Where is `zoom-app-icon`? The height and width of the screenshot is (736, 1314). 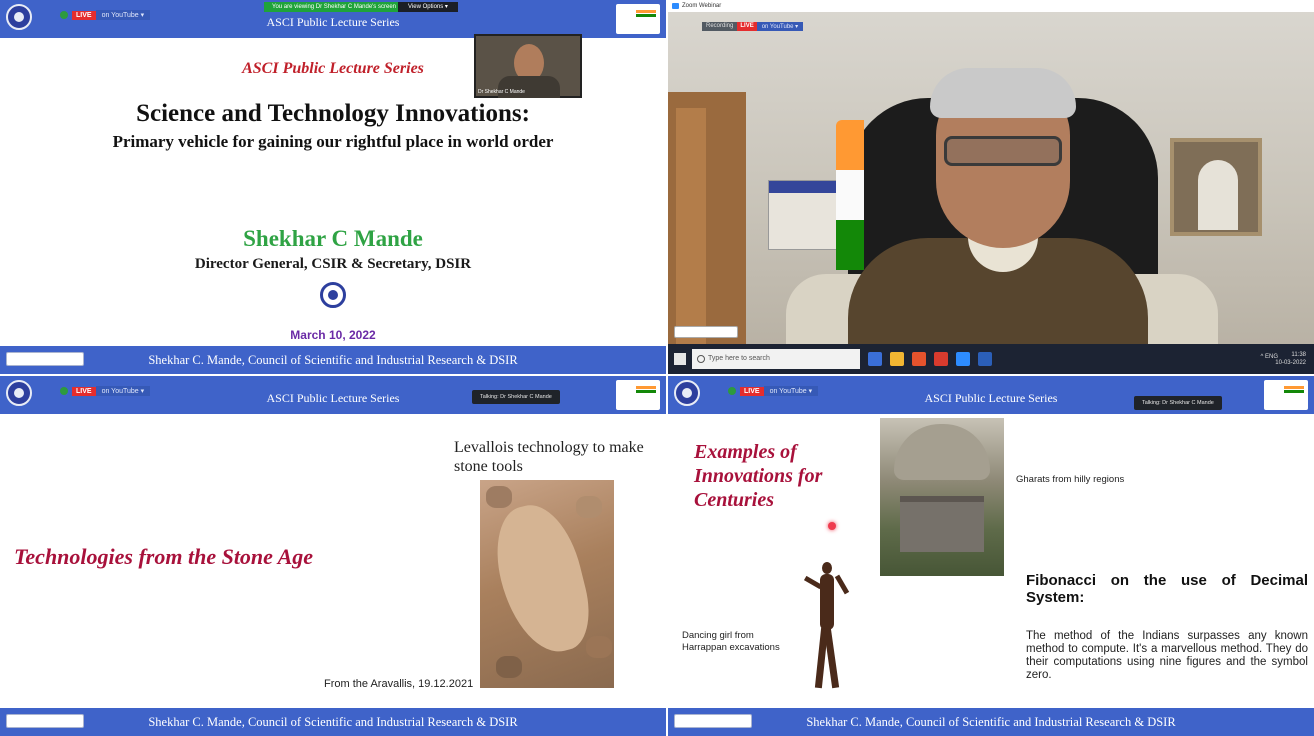
zoom-app-icon is located at coordinates (963, 359).